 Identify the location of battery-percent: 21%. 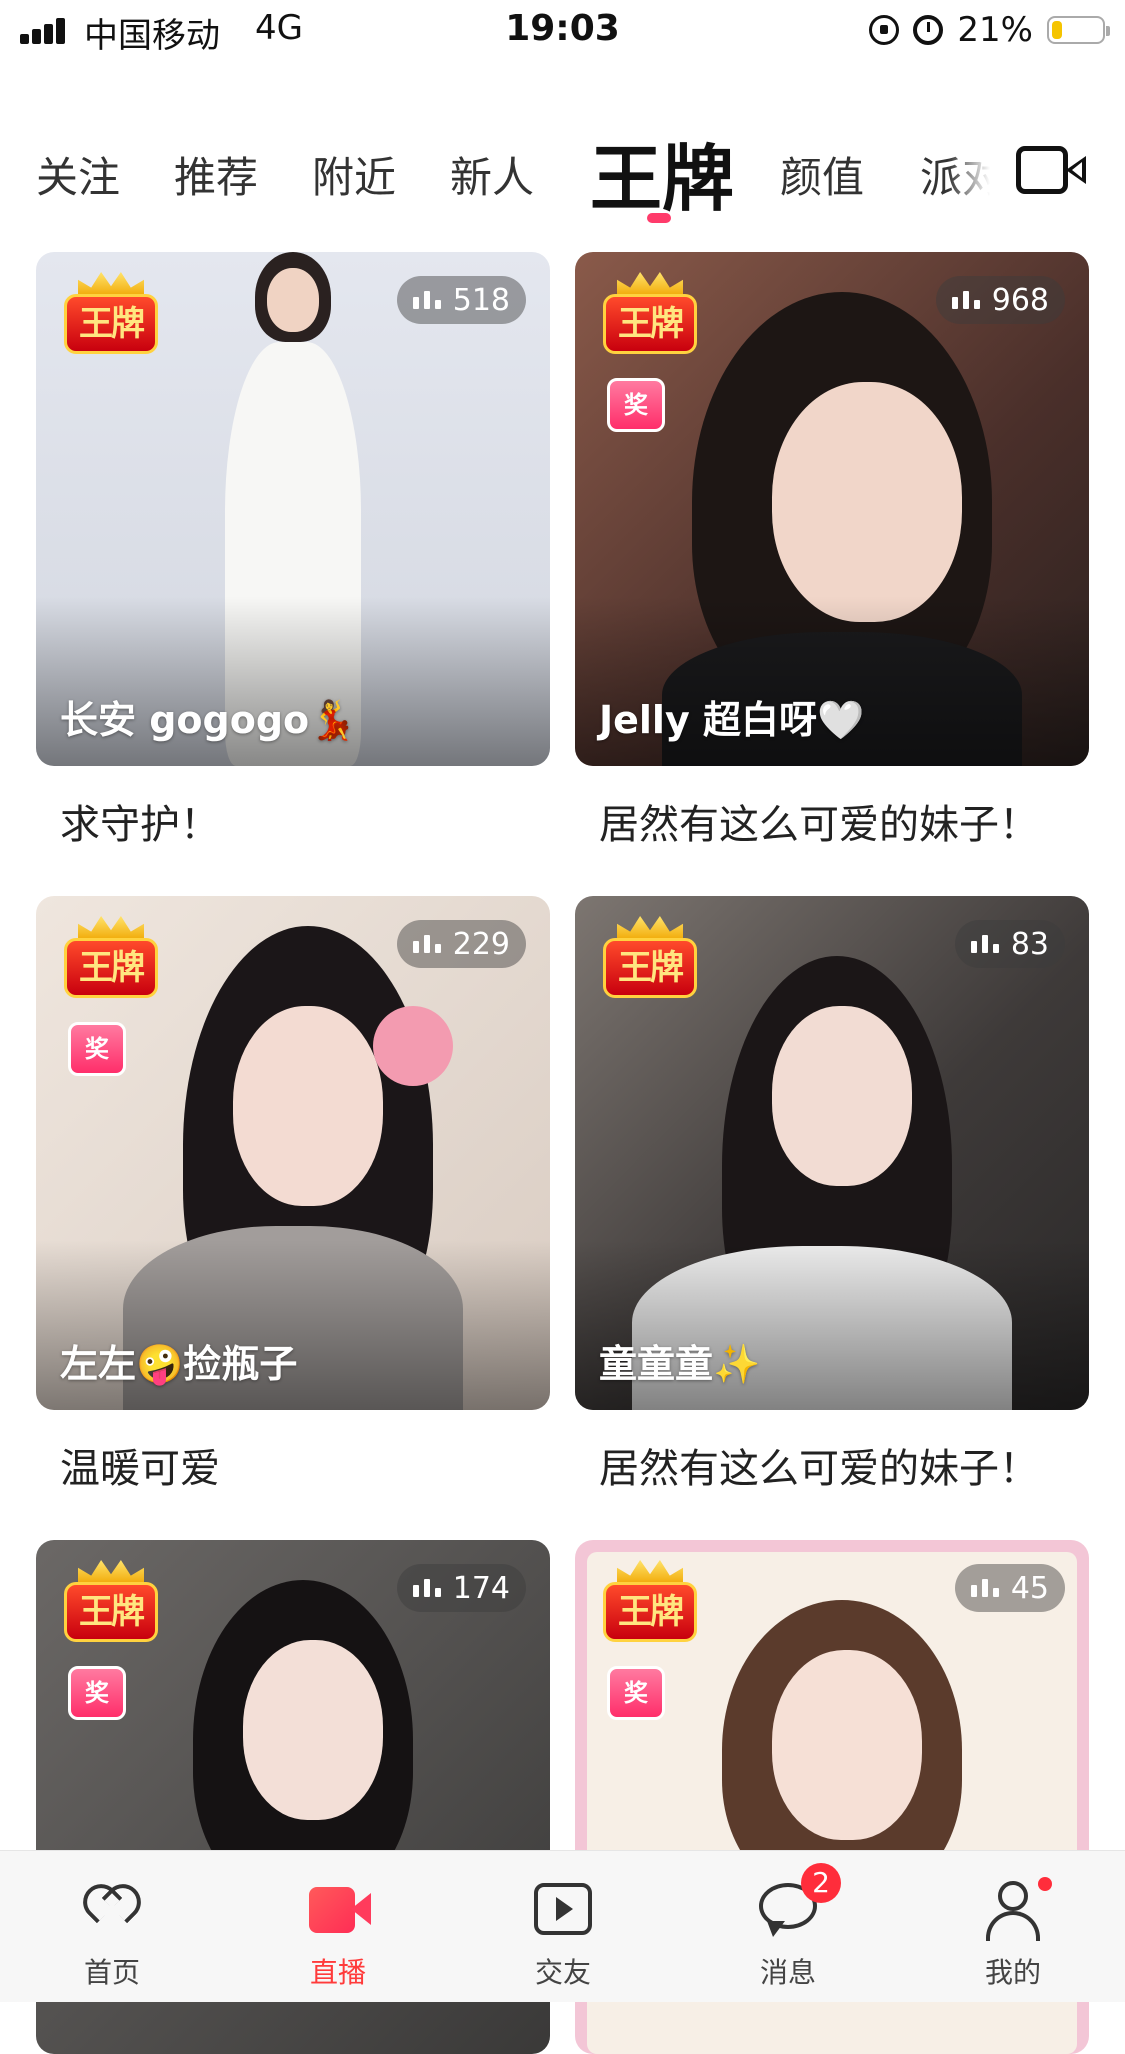
(995, 30).